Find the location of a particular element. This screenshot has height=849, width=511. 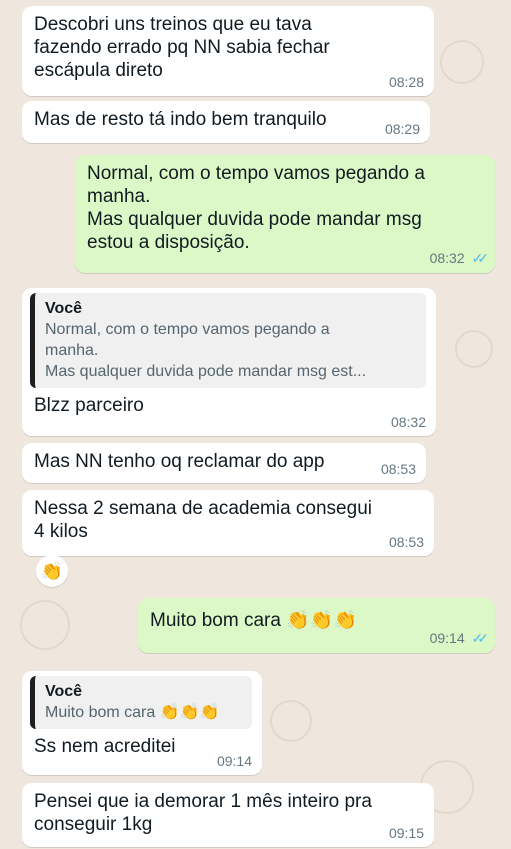

clapping-hands-emoji-icon: 👏 is located at coordinates (52, 570).